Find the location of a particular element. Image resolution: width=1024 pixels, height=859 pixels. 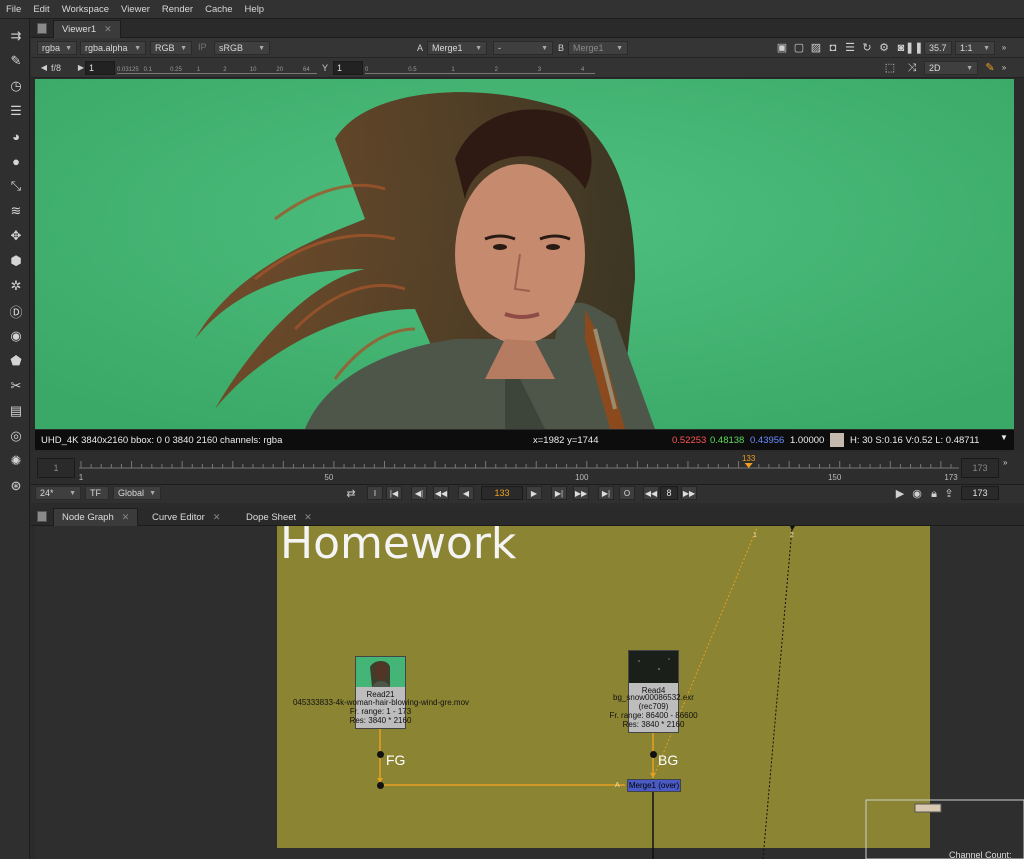

record-icon: ◉ is located at coordinates (917, 494).